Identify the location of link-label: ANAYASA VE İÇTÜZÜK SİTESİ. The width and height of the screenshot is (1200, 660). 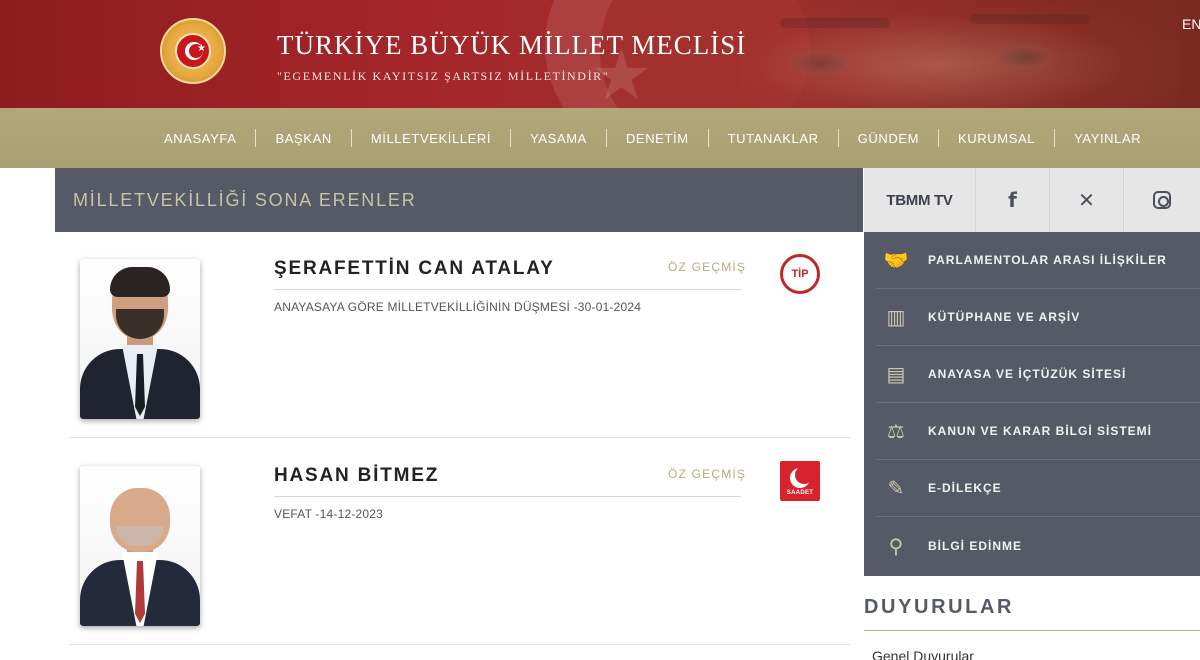
(1027, 374).